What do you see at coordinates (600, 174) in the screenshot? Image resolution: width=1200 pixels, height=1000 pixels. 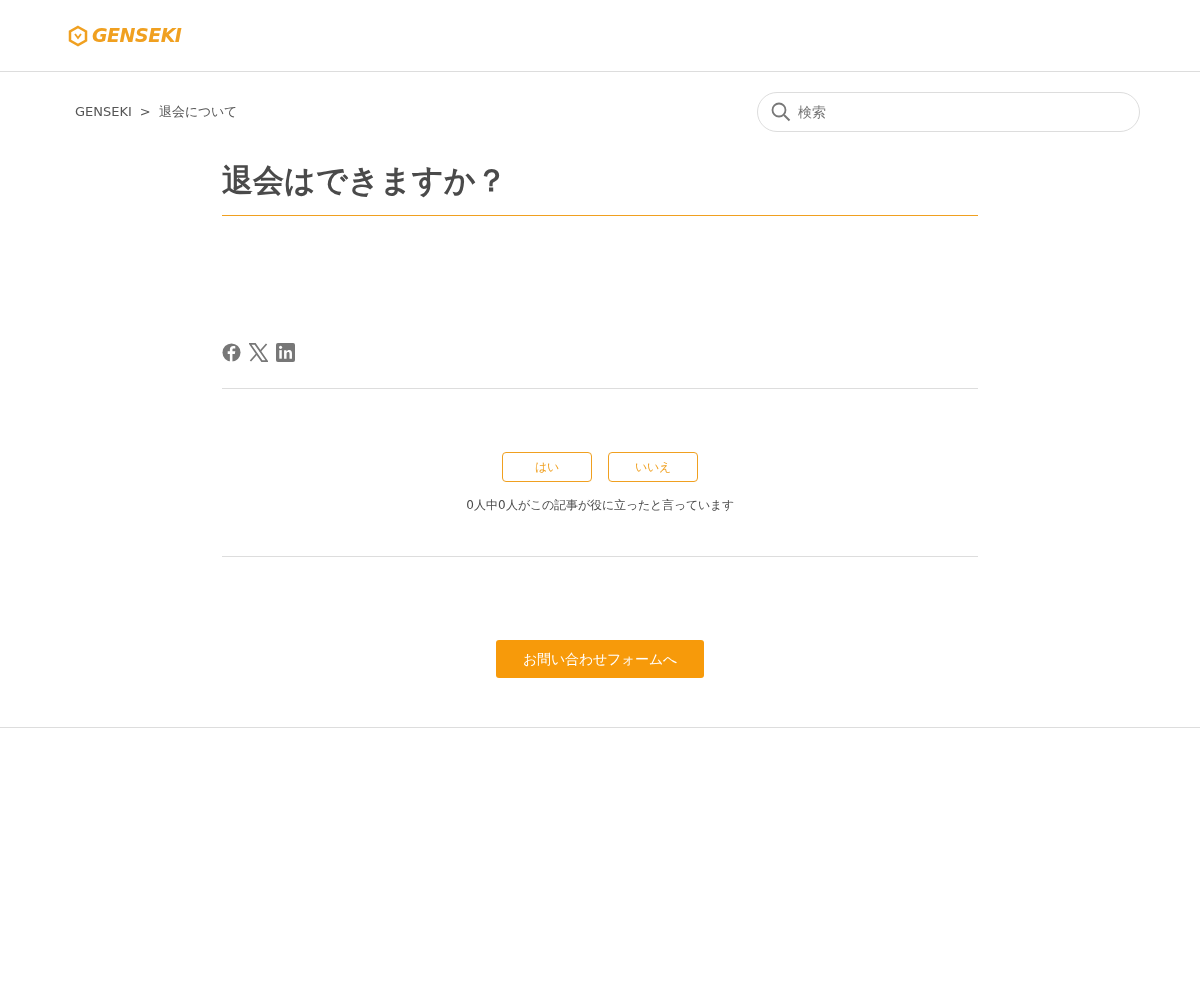 I see `article-title: 退会はできますか？` at bounding box center [600, 174].